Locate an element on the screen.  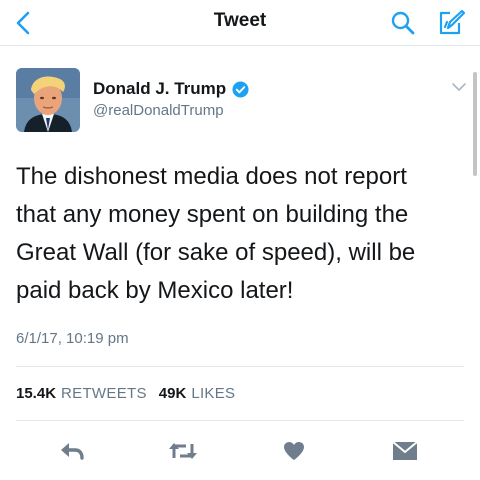
retweets-stat: 15.4K RETWEETS is located at coordinates (81, 393).